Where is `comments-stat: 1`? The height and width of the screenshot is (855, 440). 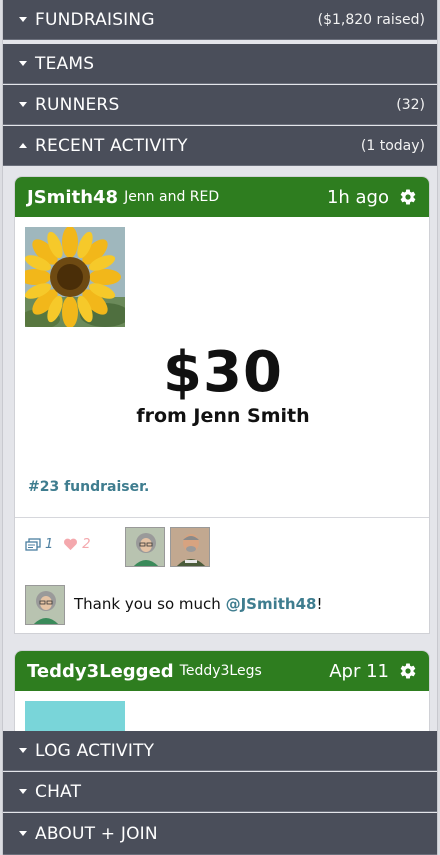
comments-stat: 1 is located at coordinates (39, 544).